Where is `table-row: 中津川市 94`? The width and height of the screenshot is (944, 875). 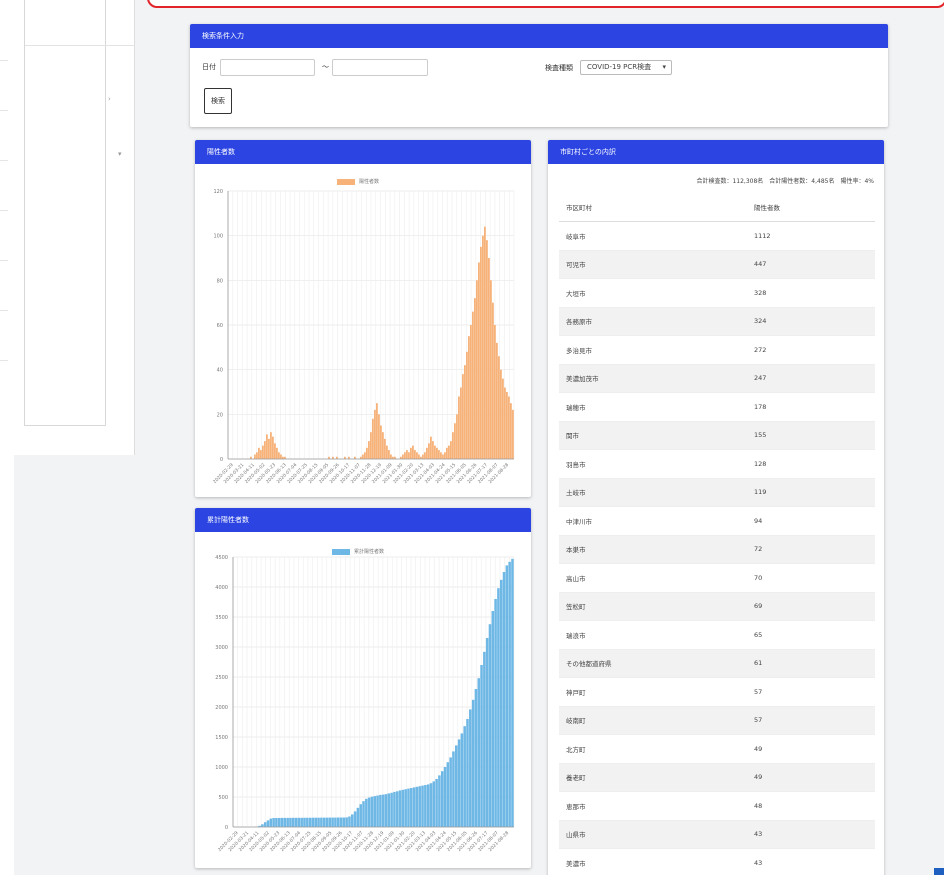
table-row: 中津川市 94 is located at coordinates (717, 521).